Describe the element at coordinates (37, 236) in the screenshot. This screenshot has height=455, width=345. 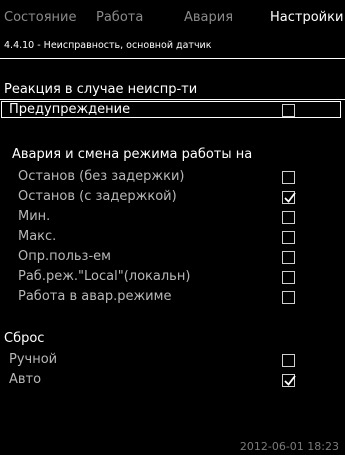
I see `option-max-label: Макс.` at that location.